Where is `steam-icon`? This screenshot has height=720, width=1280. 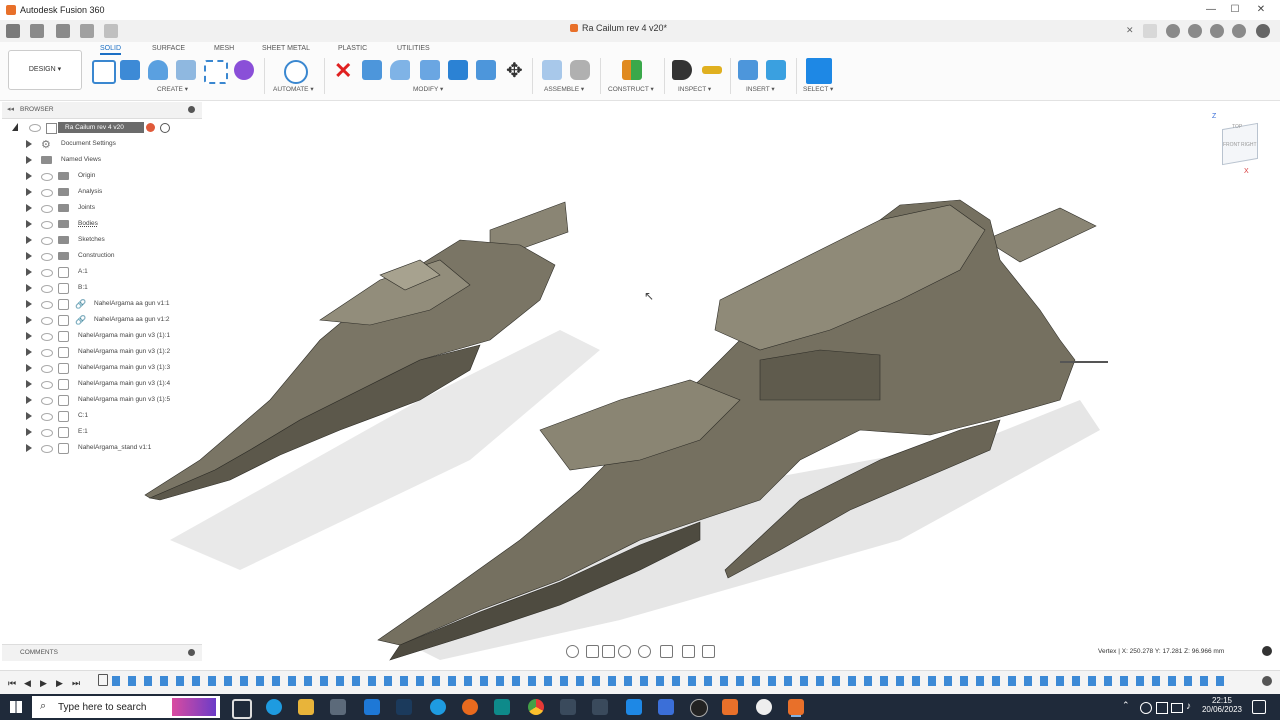 steam-icon is located at coordinates (404, 707).